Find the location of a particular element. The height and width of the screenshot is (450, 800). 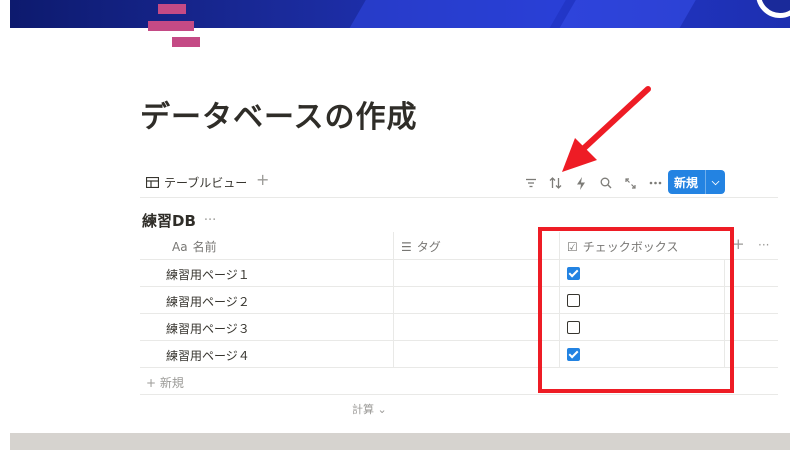

cover-logo is located at coordinates (773, 9).